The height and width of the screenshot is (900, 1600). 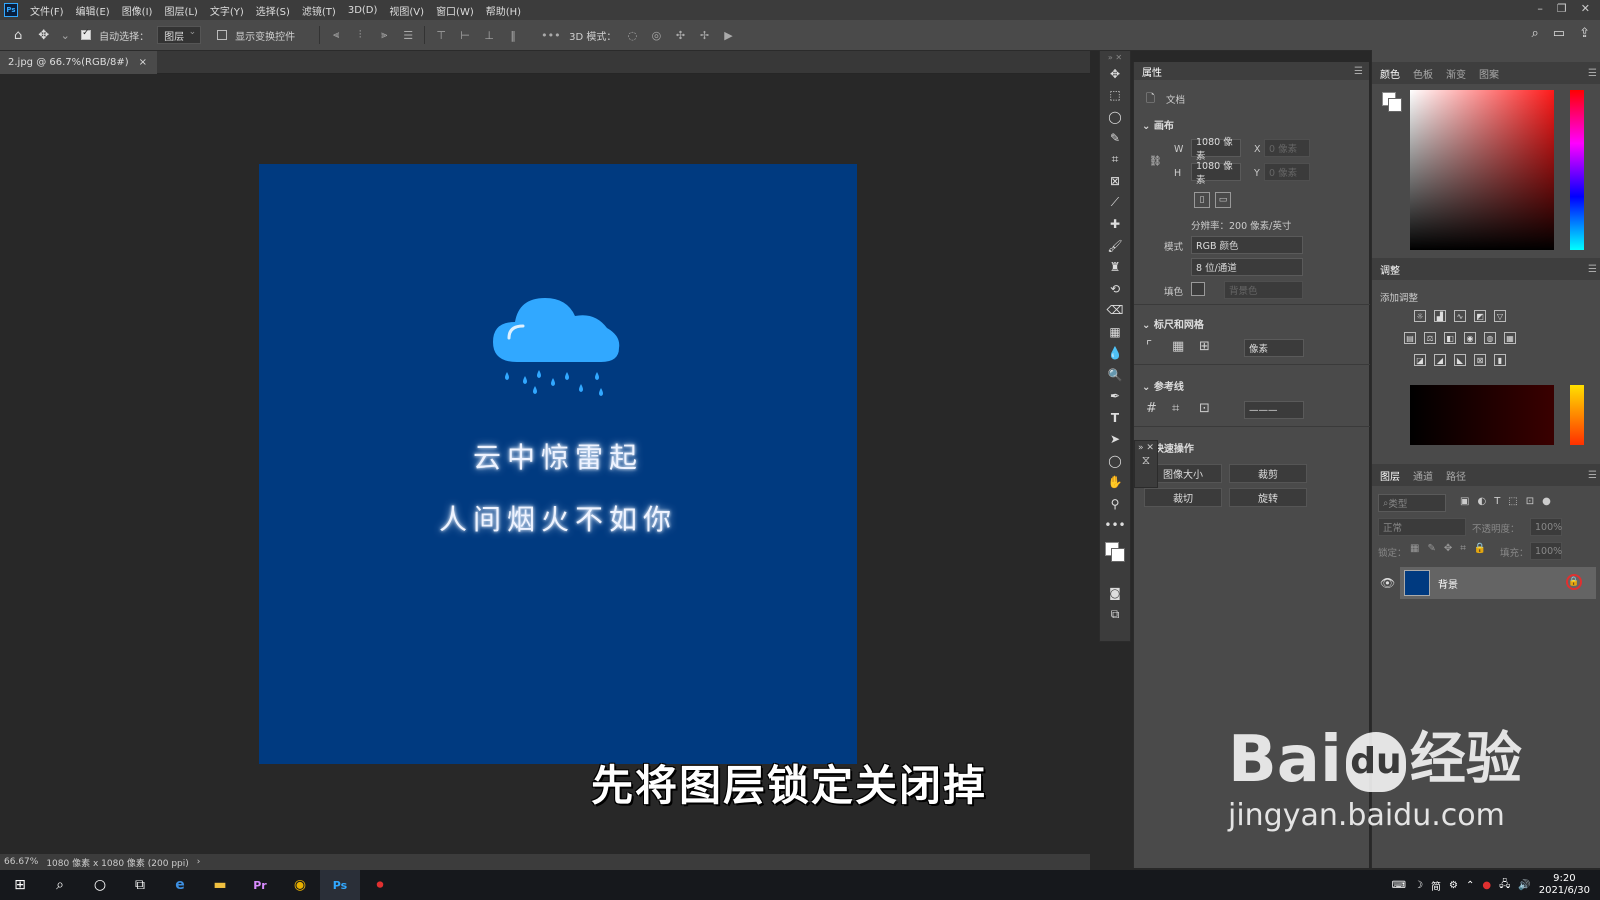 What do you see at coordinates (408, 35) in the screenshot?
I see `distribute-icon: ☰` at bounding box center [408, 35].